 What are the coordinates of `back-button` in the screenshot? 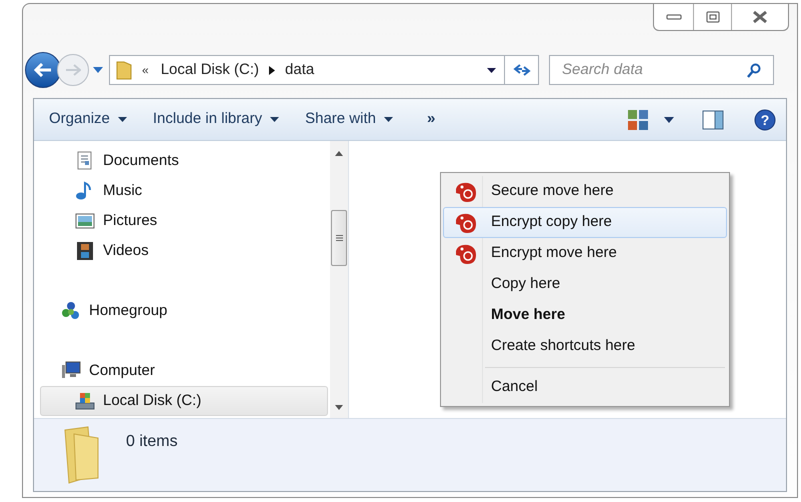 It's located at (43, 70).